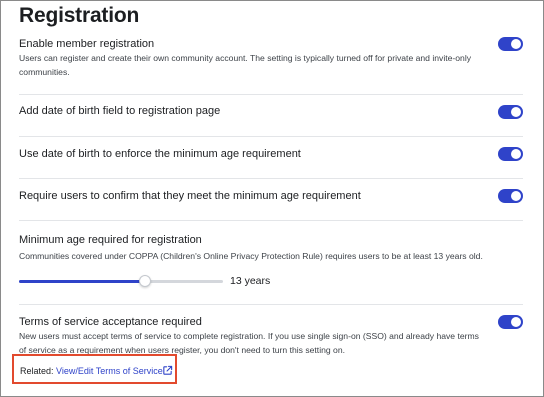  Describe the element at coordinates (145, 281) in the screenshot. I see `min-age-slider-thumb` at that location.